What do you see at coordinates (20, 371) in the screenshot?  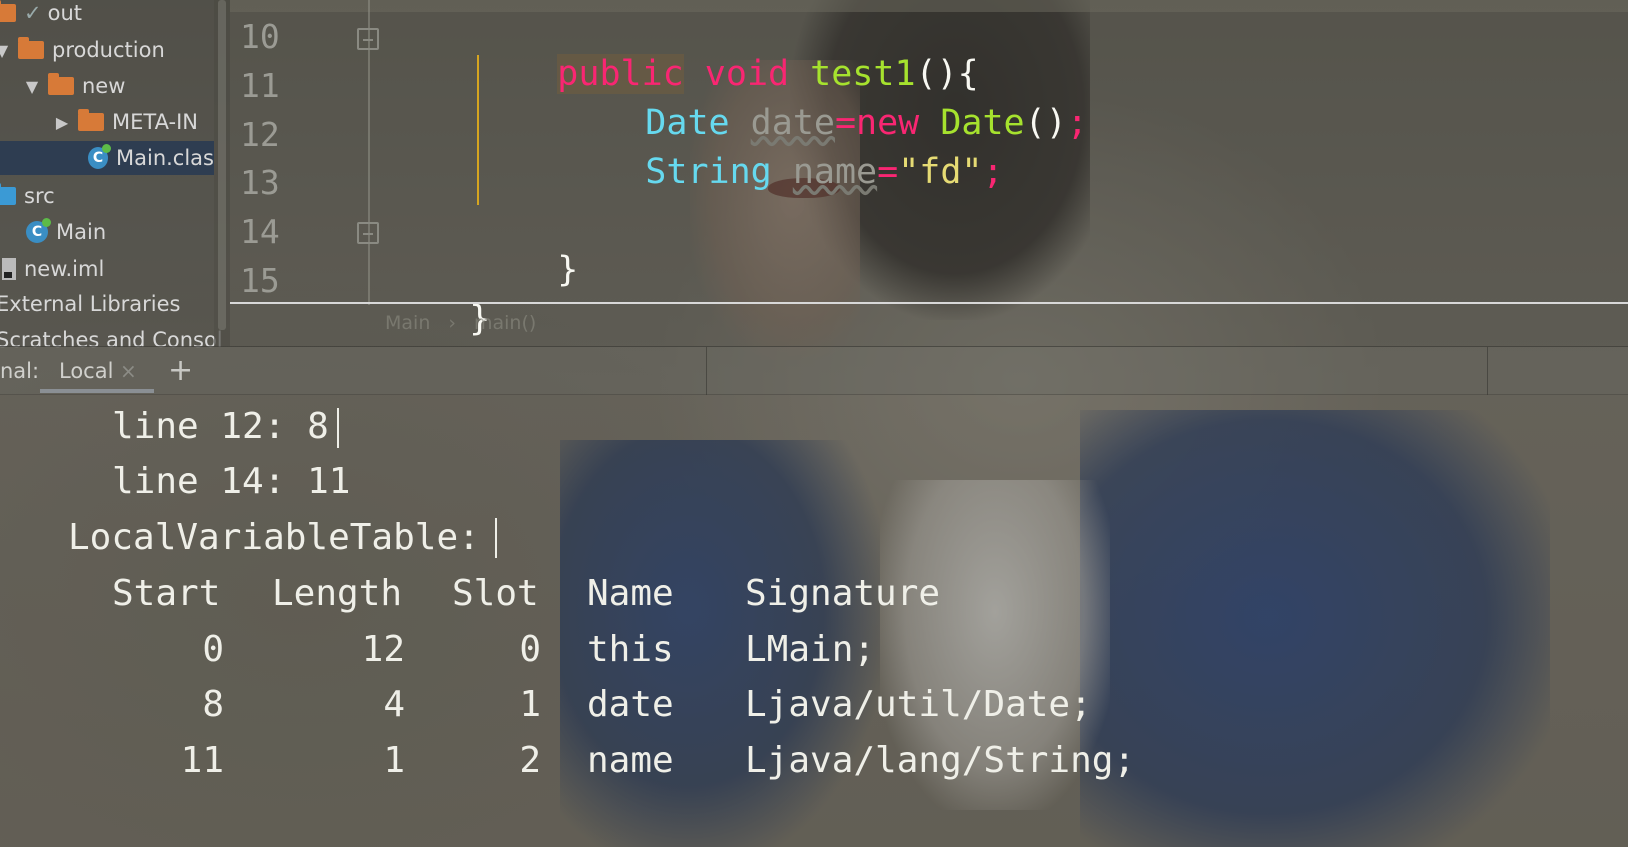 I see `terminal-label: nal:` at bounding box center [20, 371].